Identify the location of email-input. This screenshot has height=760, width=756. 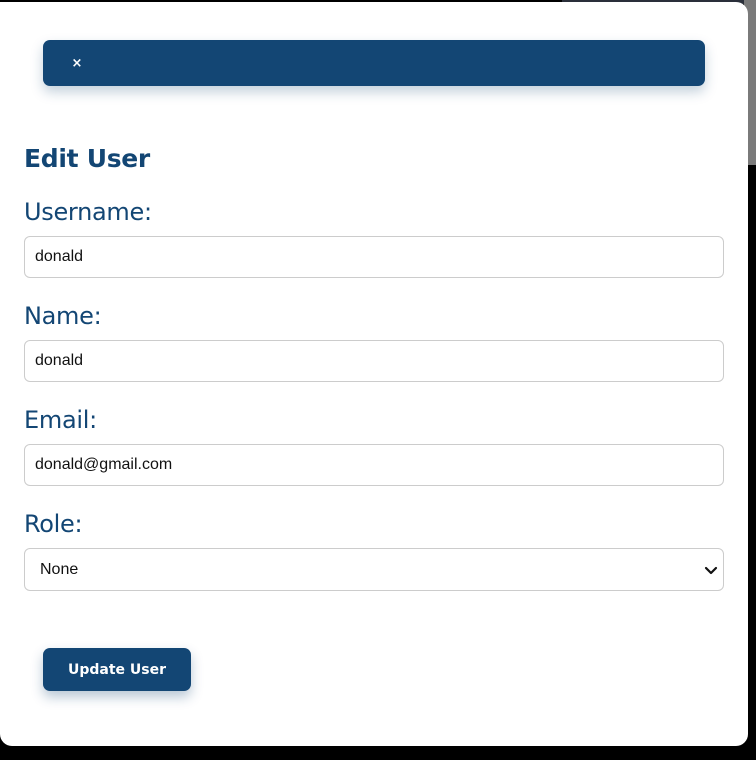
(374, 465).